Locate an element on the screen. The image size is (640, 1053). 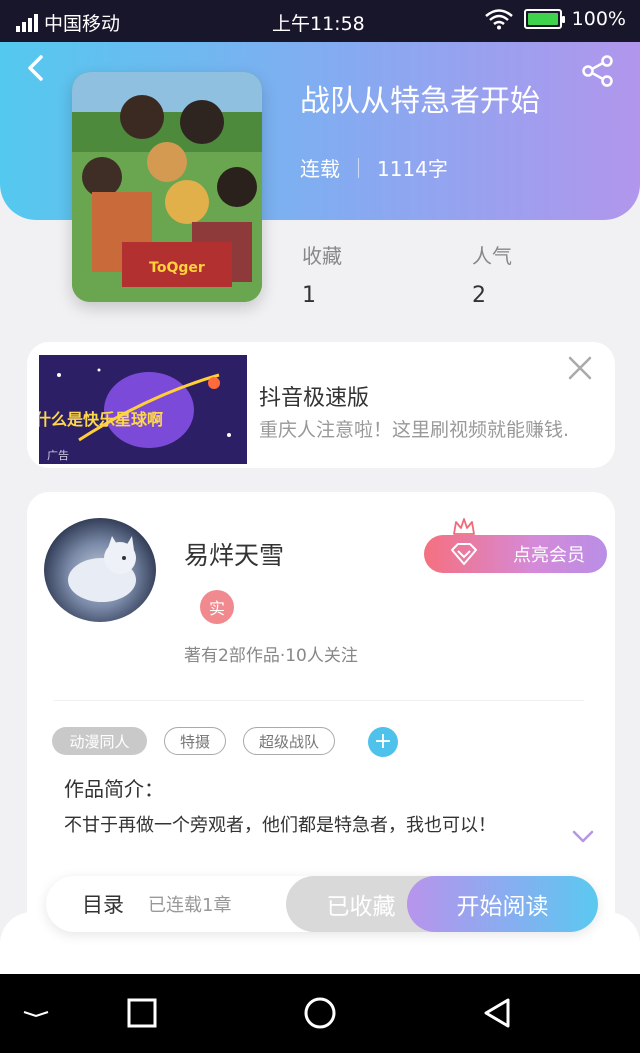
stat-label: 人气 is located at coordinates (492, 256).